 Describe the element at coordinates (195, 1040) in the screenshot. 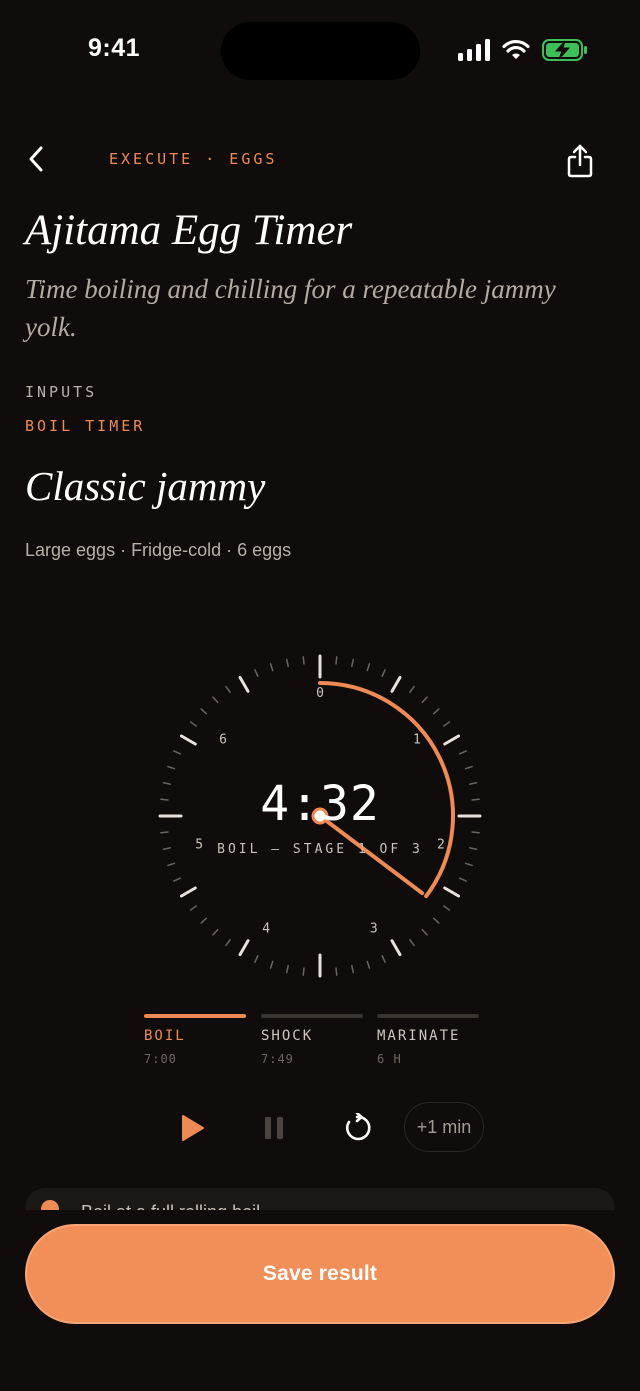

I see `stage-boil: BOIL 7:00` at that location.